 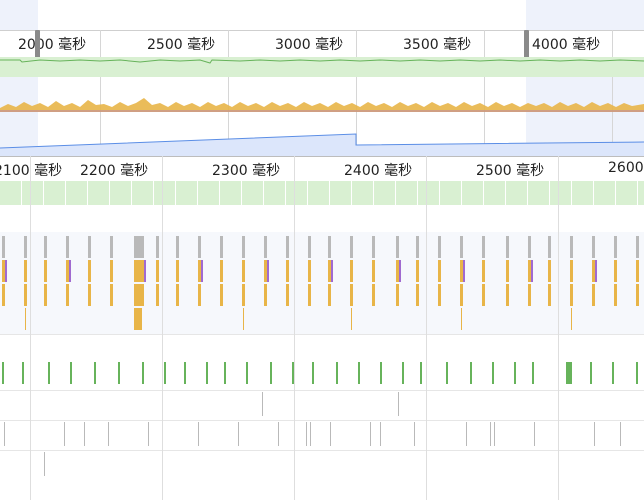 I want to click on frames-track, so click(x=322, y=193).